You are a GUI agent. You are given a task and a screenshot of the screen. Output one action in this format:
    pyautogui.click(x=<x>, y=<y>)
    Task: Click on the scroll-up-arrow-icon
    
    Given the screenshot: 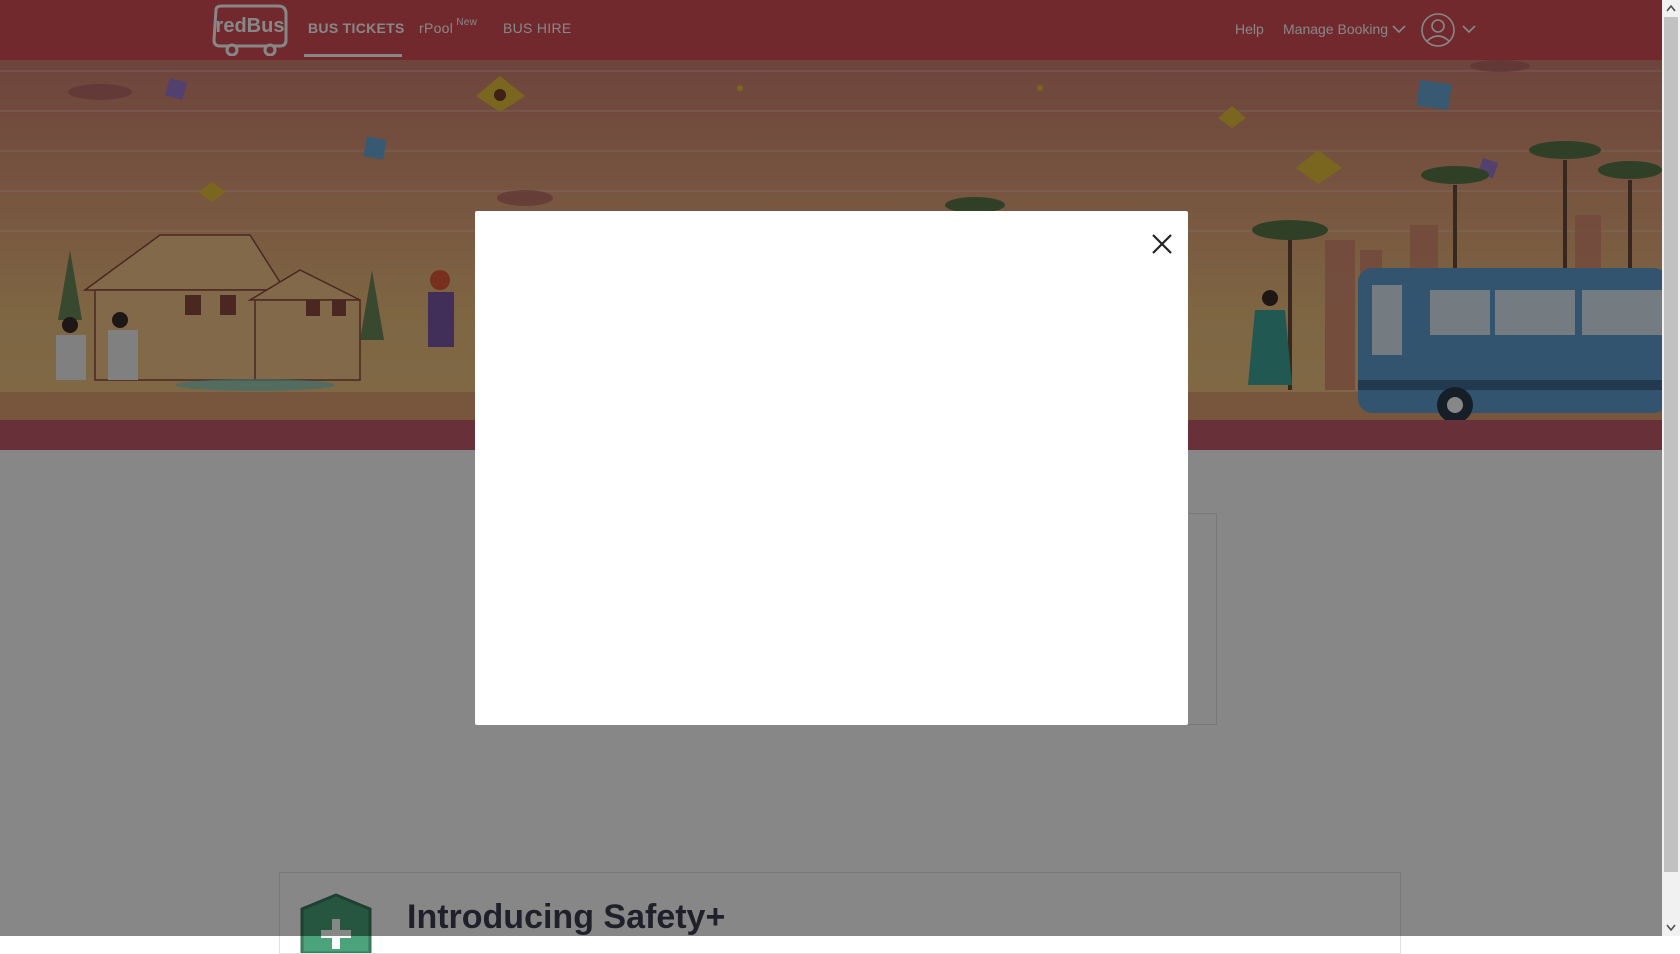 What is the action you would take?
    pyautogui.click(x=1671, y=8)
    